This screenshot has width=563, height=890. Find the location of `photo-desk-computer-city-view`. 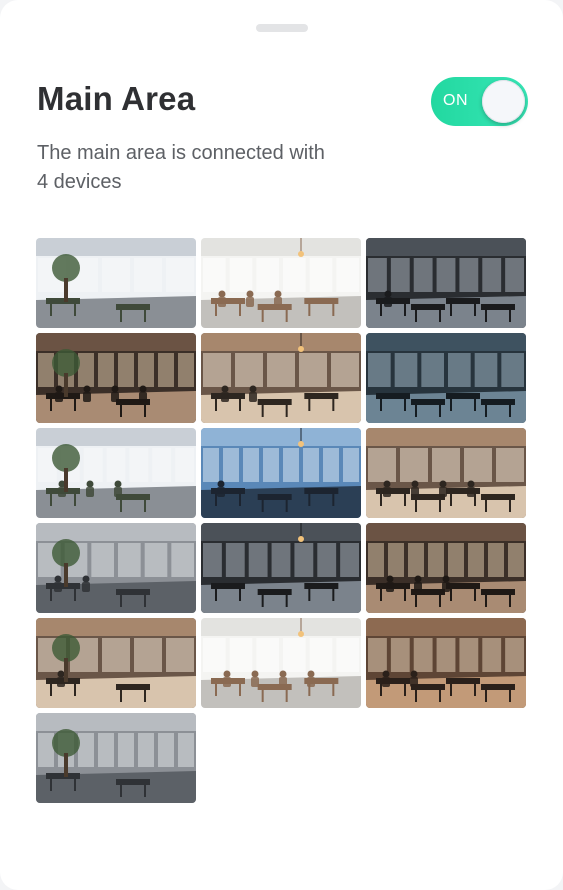

photo-desk-computer-city-view is located at coordinates (116, 473).